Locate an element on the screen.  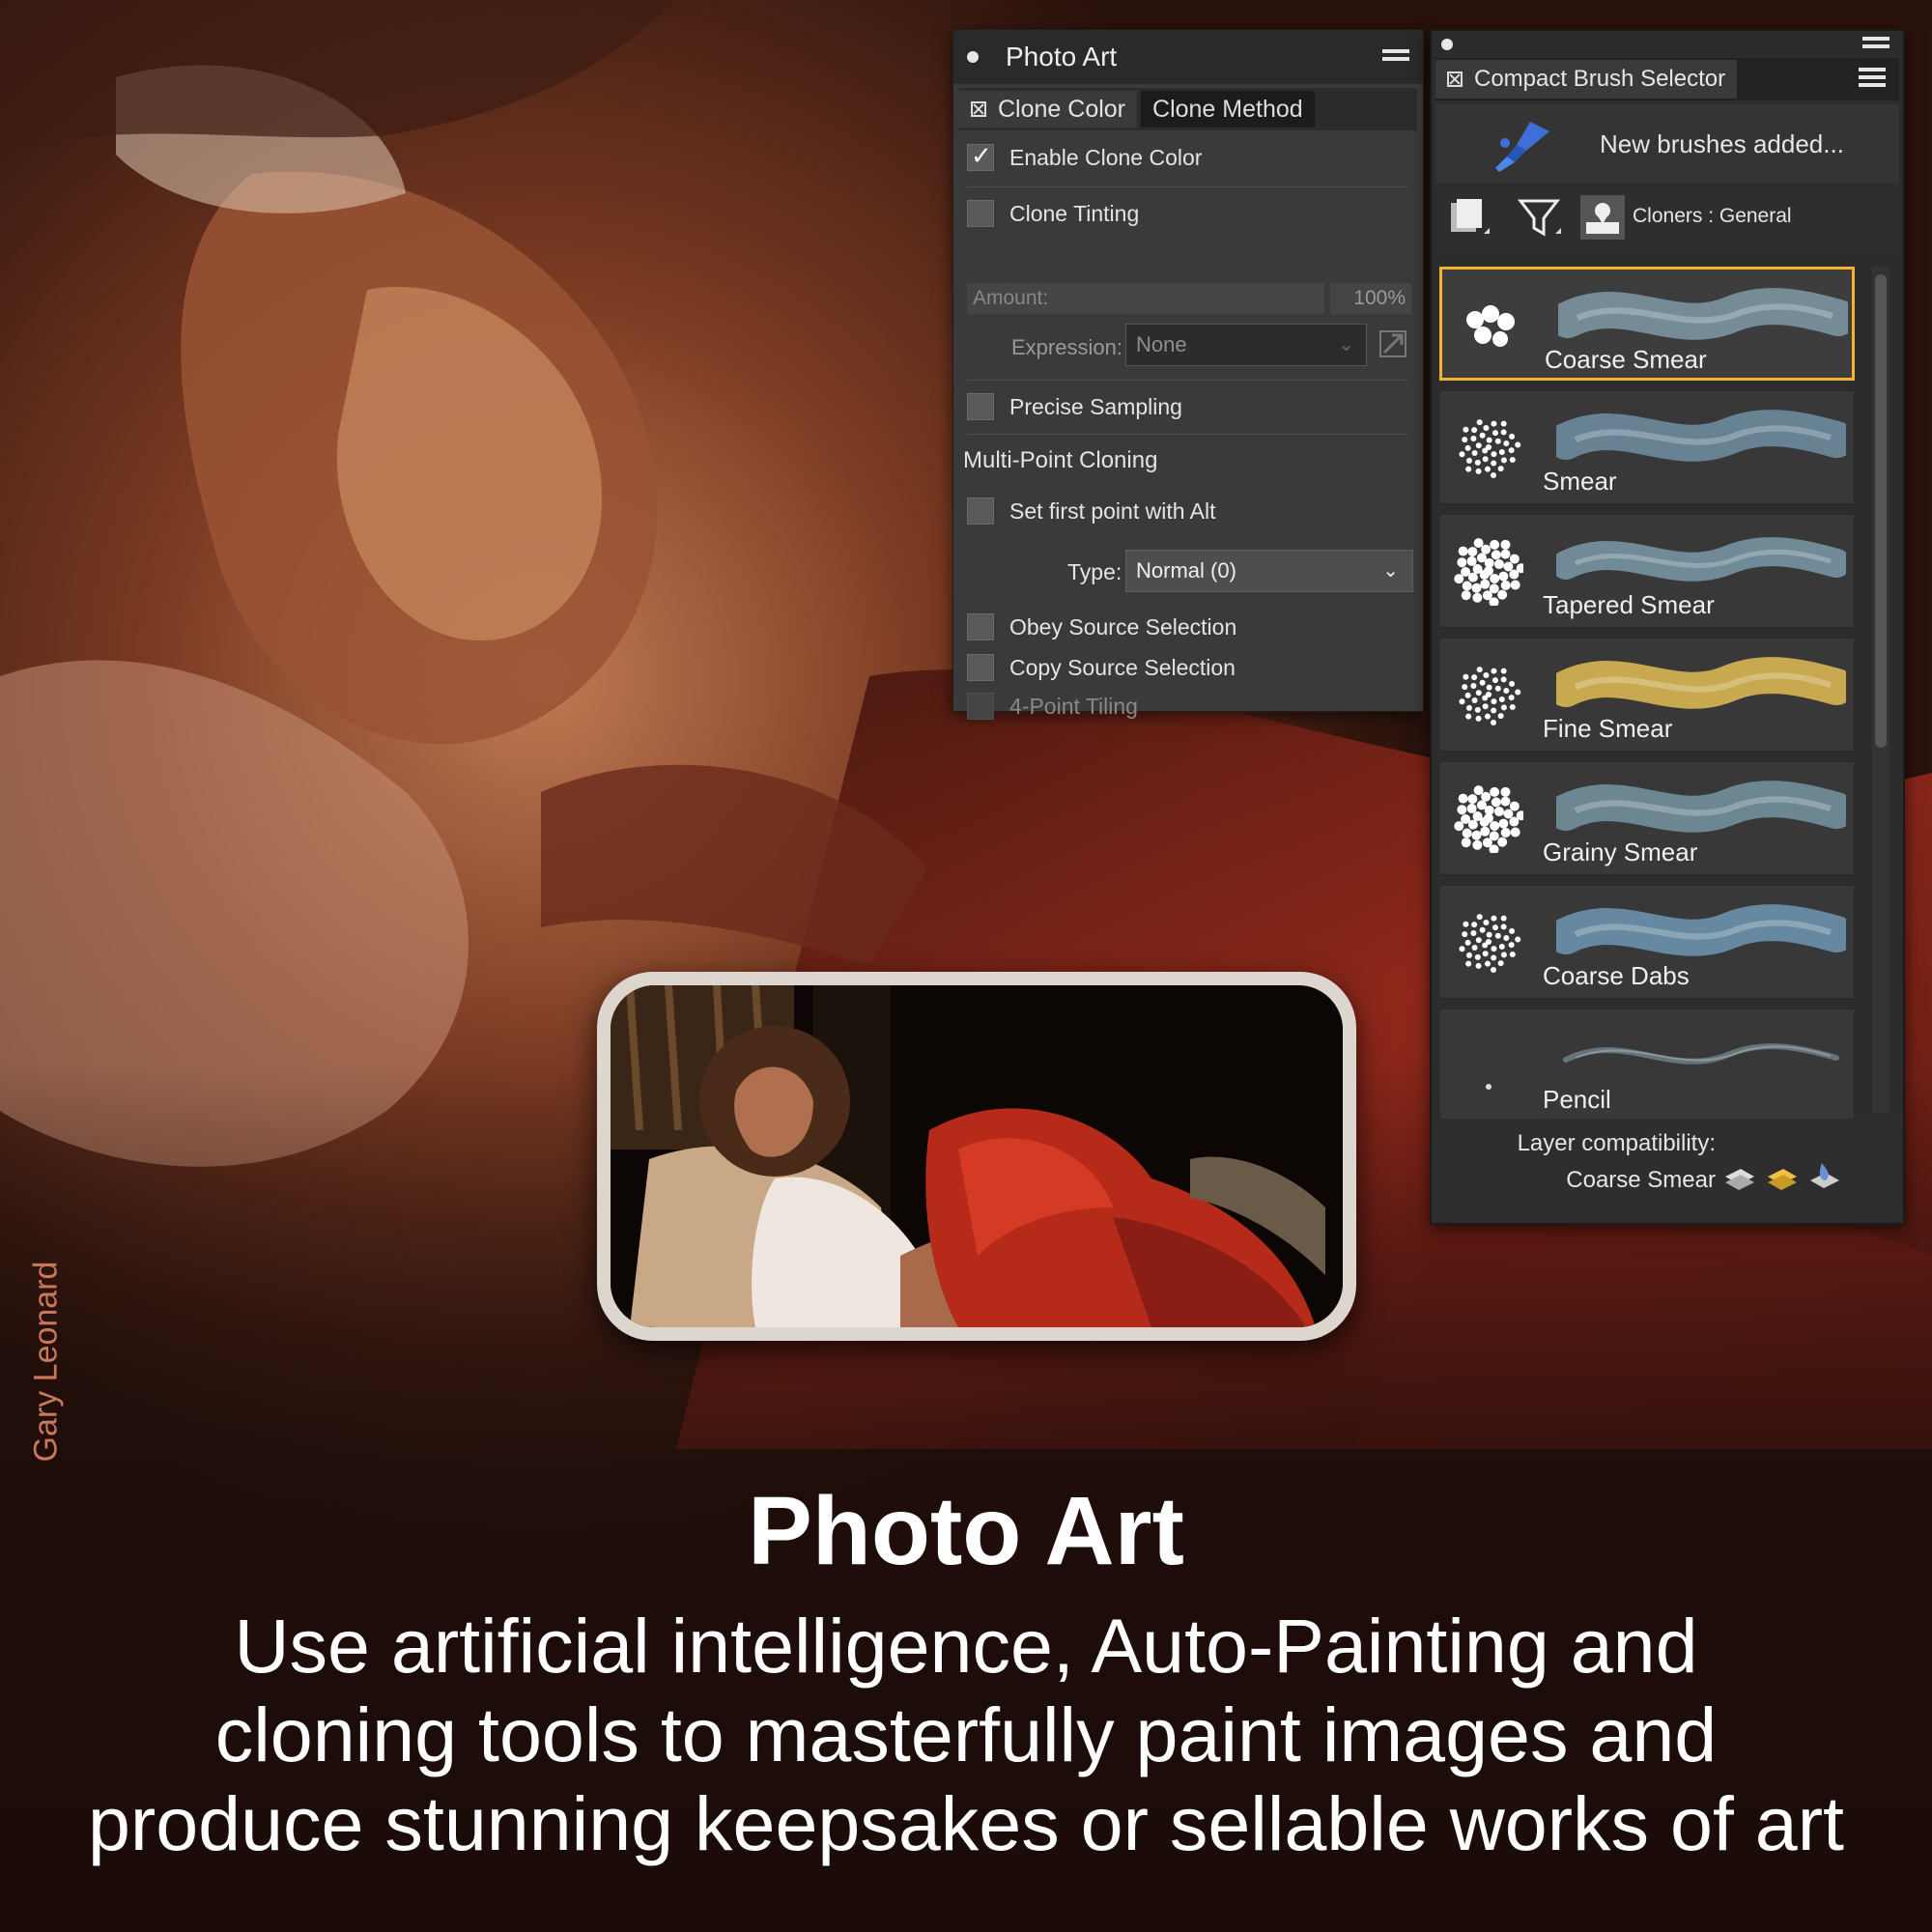
brush-item: Fine Smear is located at coordinates (1647, 695).